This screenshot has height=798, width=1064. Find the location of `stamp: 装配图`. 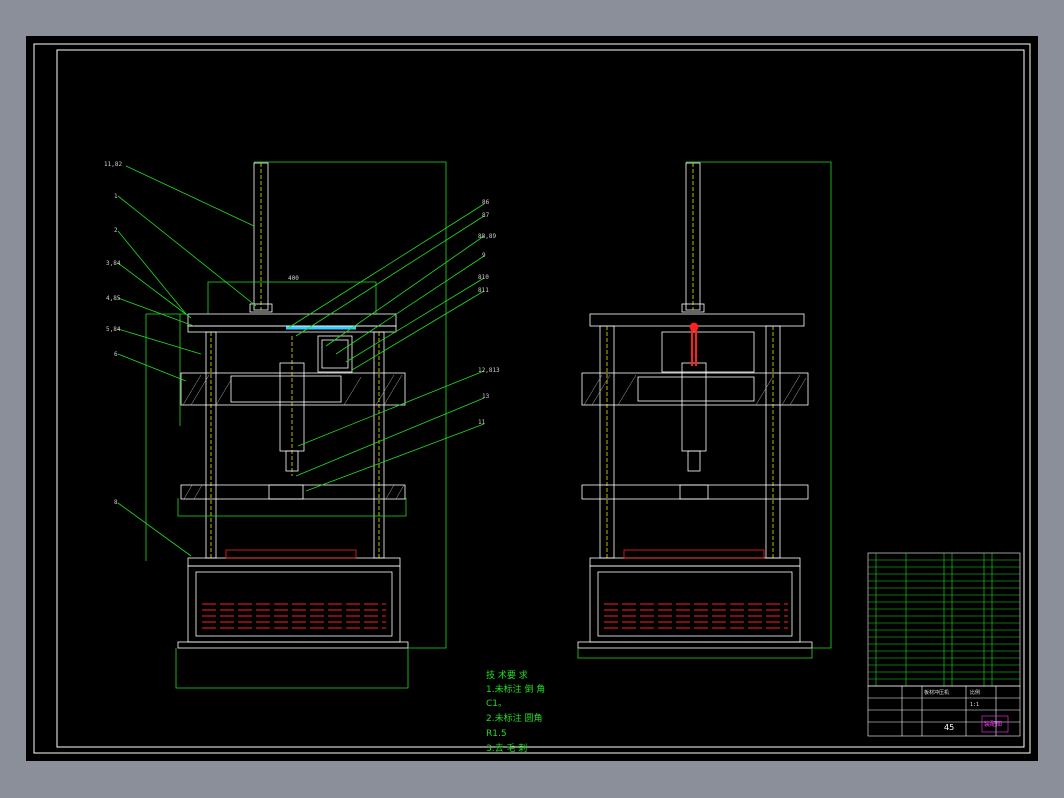

stamp: 装配图 is located at coordinates (993, 724).